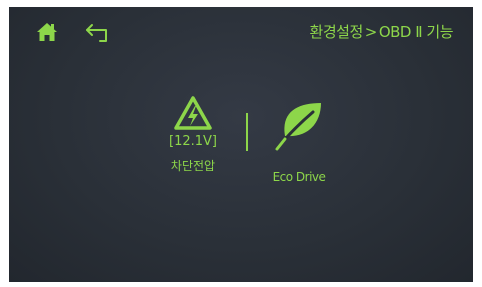 The height and width of the screenshot is (287, 482). What do you see at coordinates (299, 177) in the screenshot?
I see `eco-drive-label: Eco Drive` at bounding box center [299, 177].